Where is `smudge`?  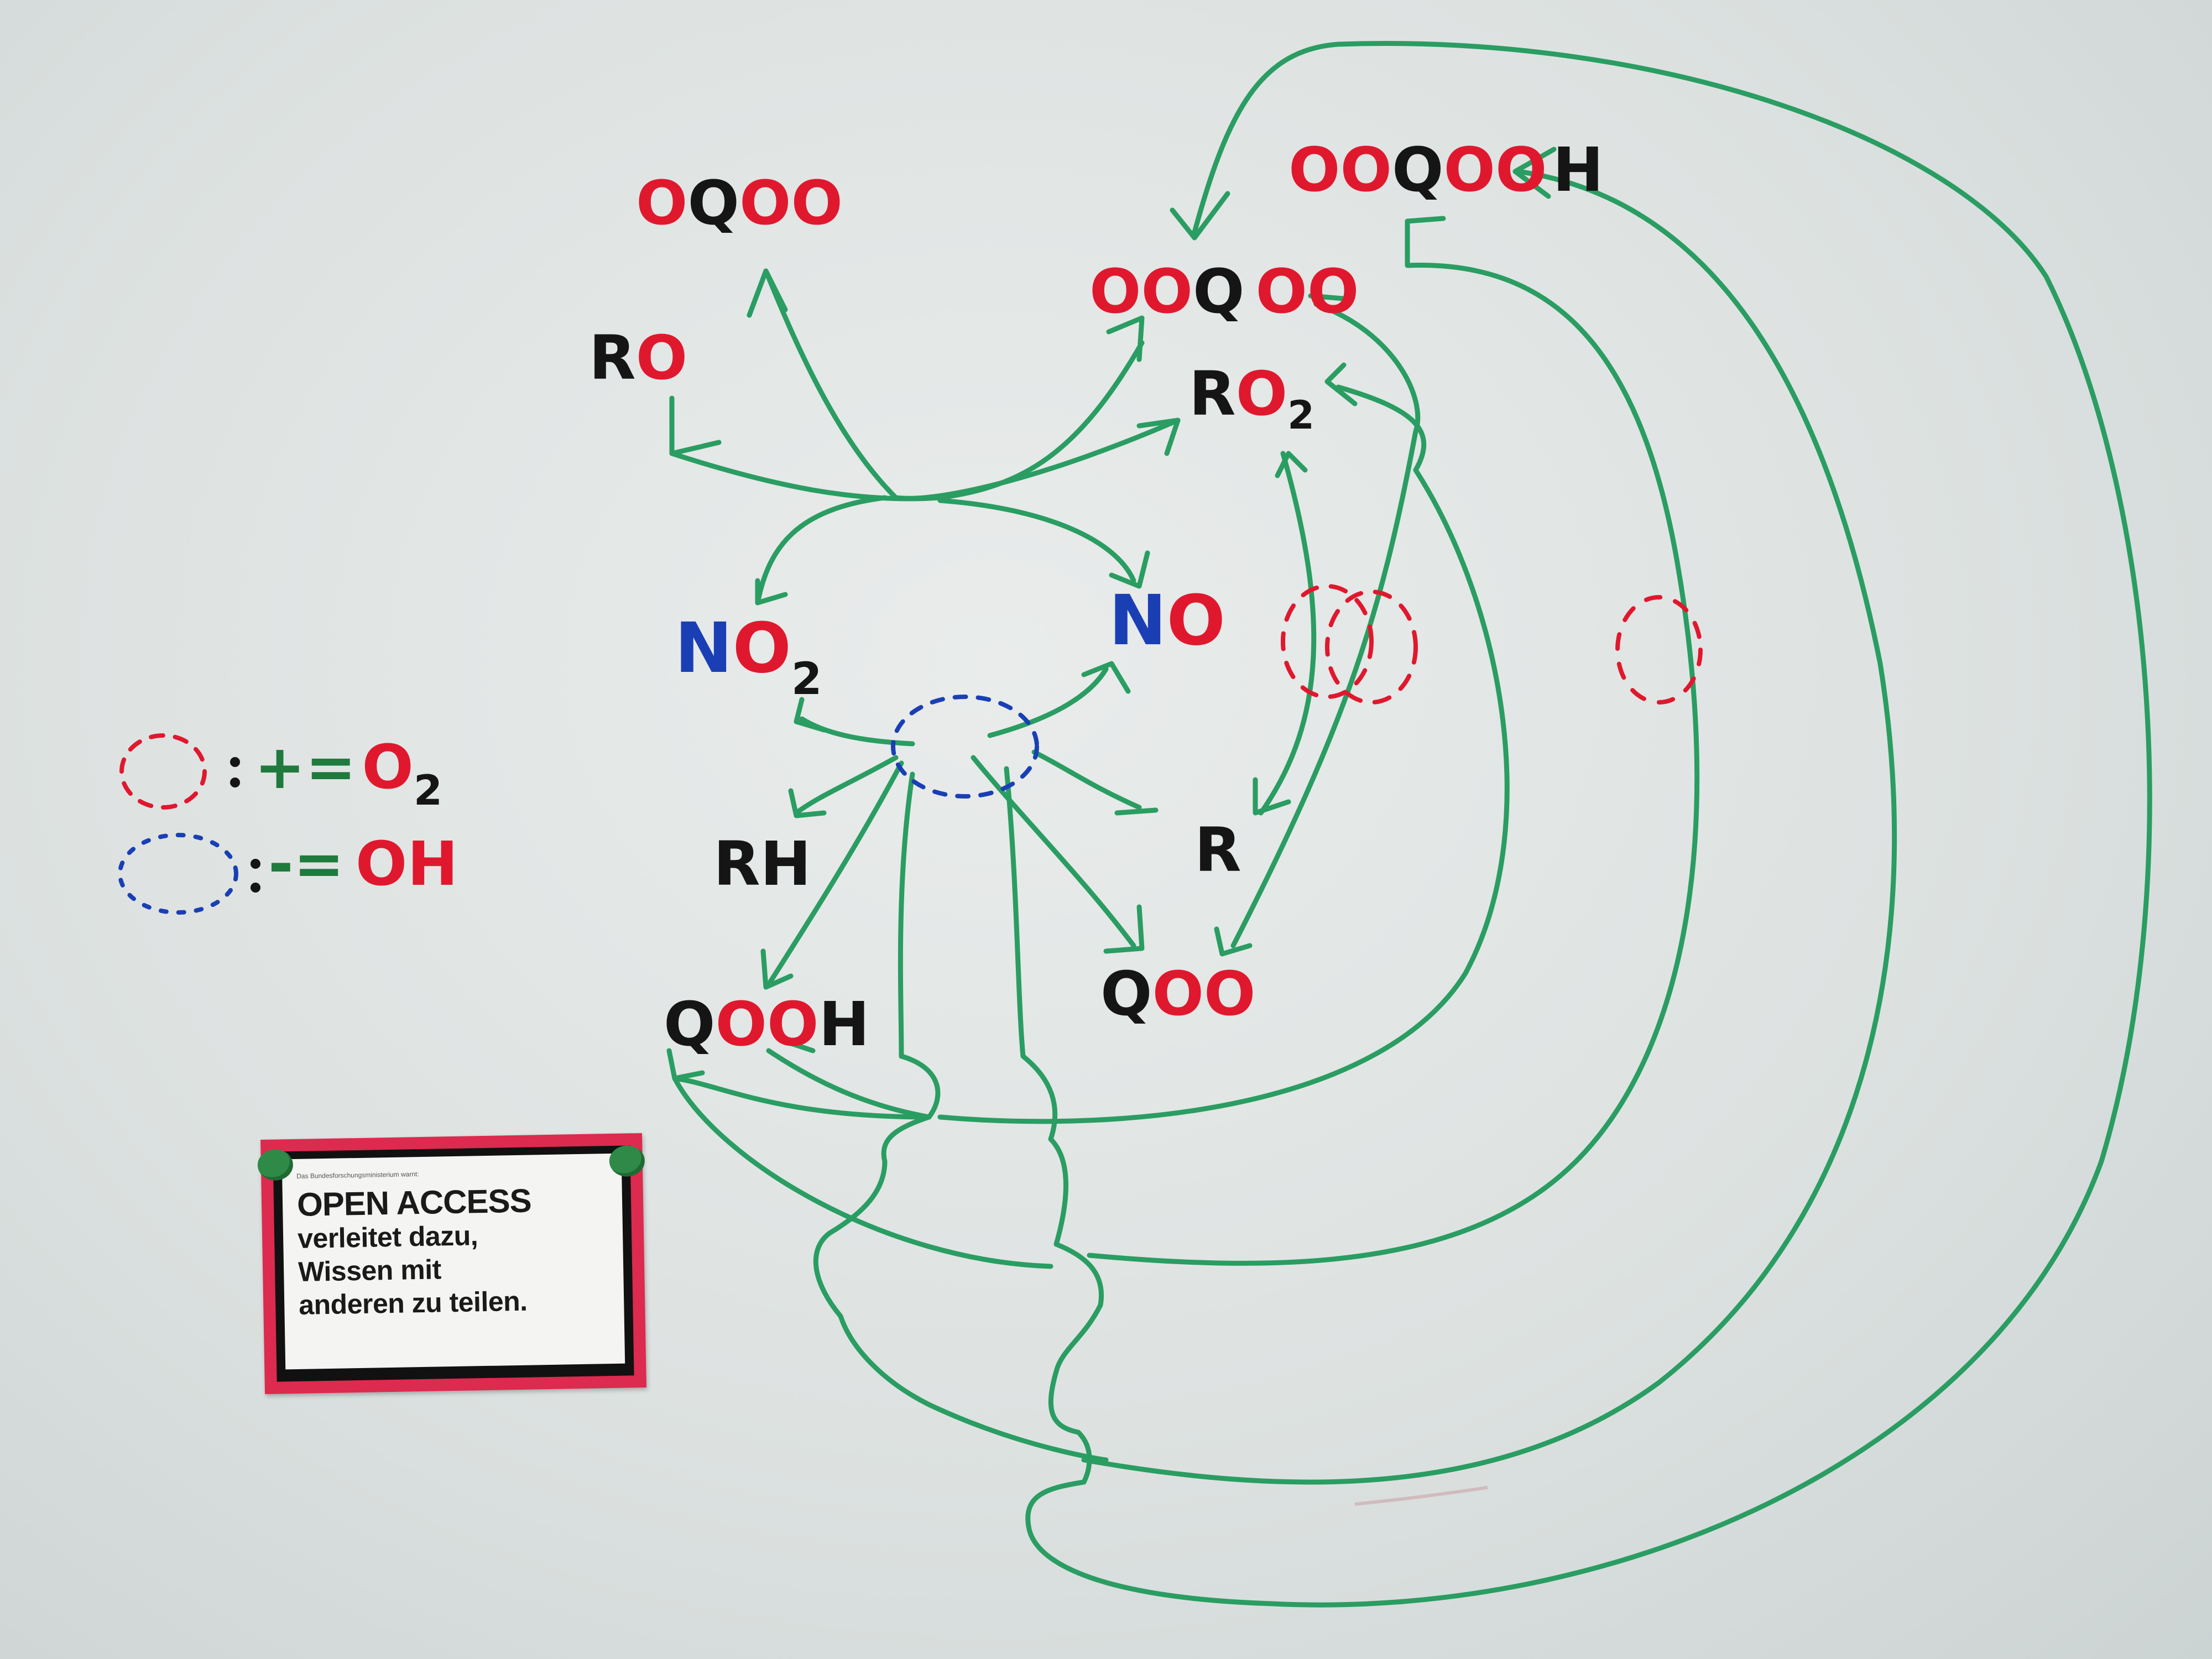 smudge is located at coordinates (1421, 1496).